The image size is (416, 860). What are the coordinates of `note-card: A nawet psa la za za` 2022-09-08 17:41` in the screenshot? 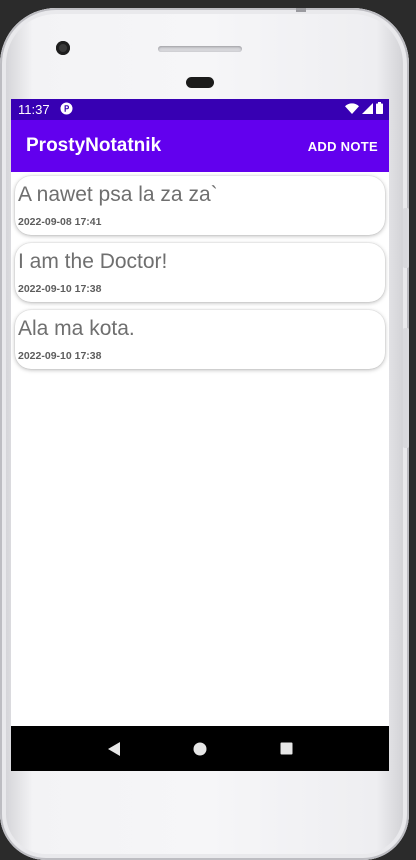 It's located at (200, 205).